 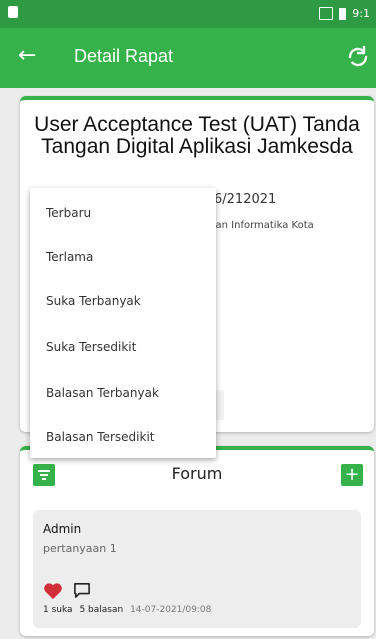 I want to click on sort-option-least-replies: Balasan Tersedikit, so click(x=100, y=437).